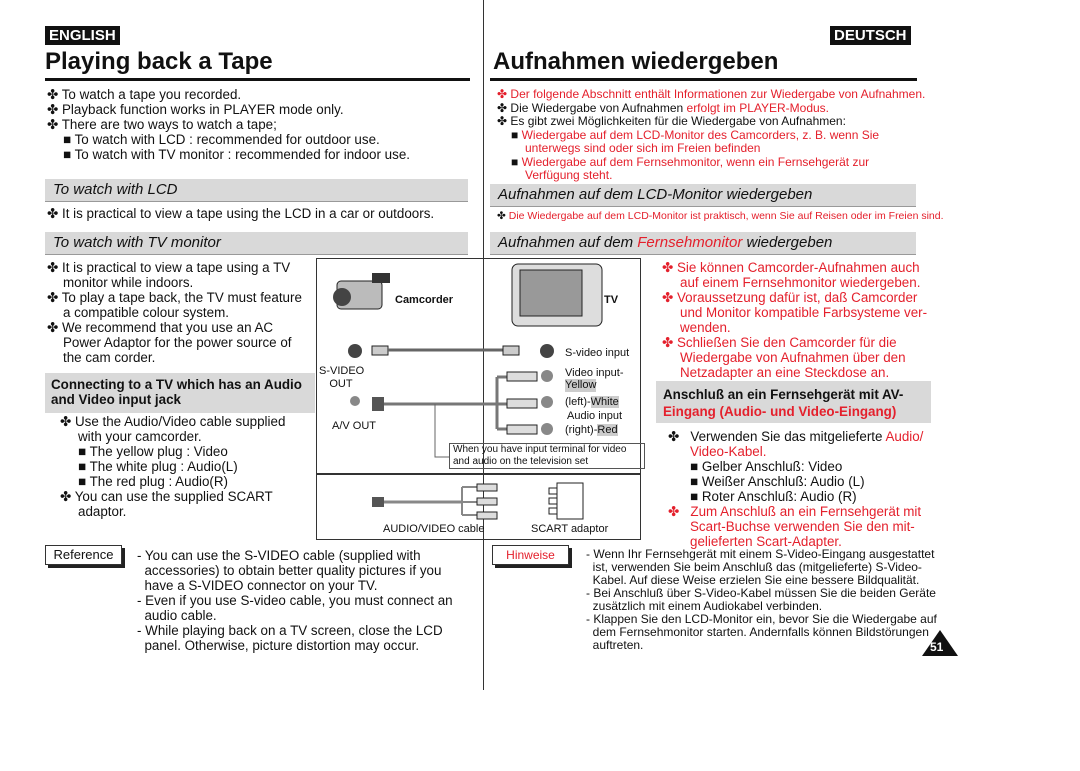 This screenshot has height=771, width=1080. What do you see at coordinates (870, 35) in the screenshot?
I see `deutsch-badge: DEUTSCH` at bounding box center [870, 35].